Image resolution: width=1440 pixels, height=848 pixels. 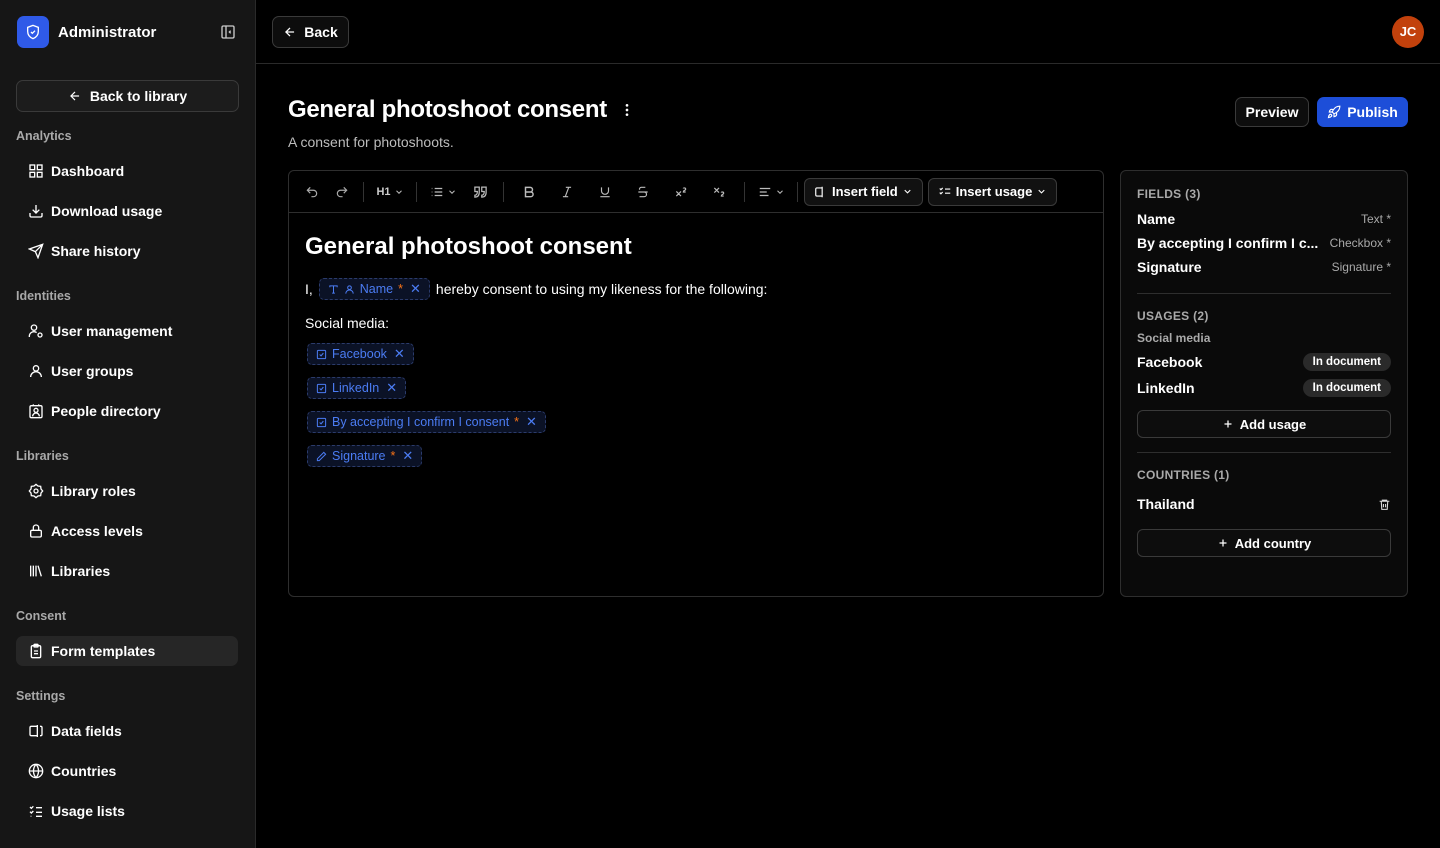 What do you see at coordinates (342, 192) in the screenshot?
I see `redo-icon` at bounding box center [342, 192].